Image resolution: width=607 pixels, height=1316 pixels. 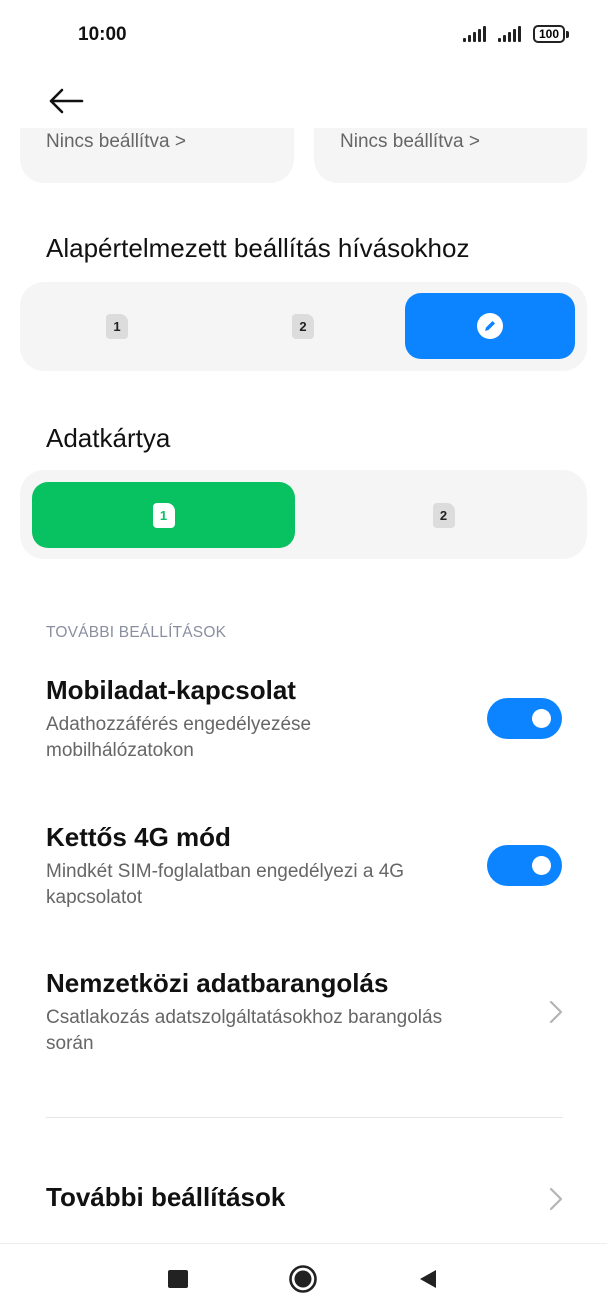 I want to click on more-settings-title: További beállítások, so click(x=166, y=1197).